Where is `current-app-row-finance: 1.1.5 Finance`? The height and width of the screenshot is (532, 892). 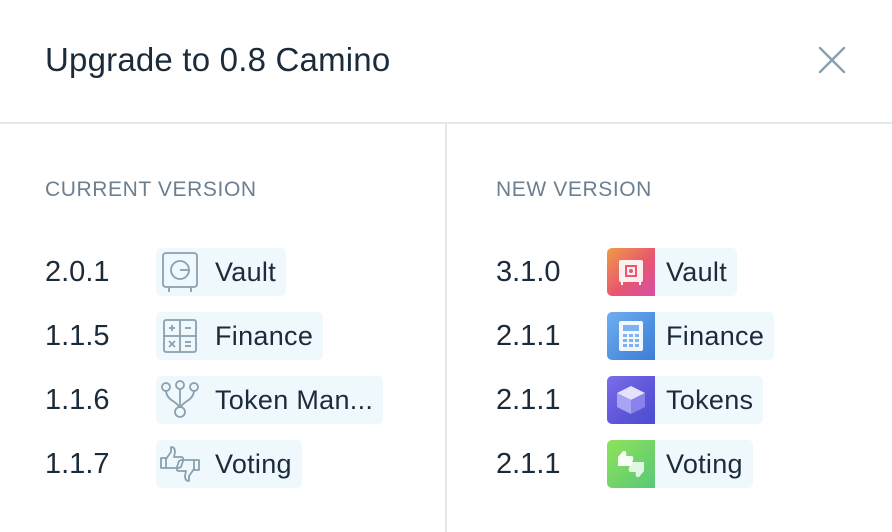
current-app-row-finance: 1.1.5 Finance is located at coordinates (184, 336).